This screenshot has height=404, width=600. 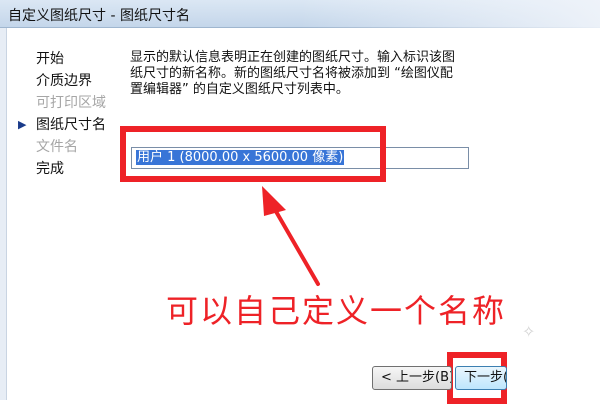 I want to click on back-button: < 上一步(B), so click(x=412, y=378).